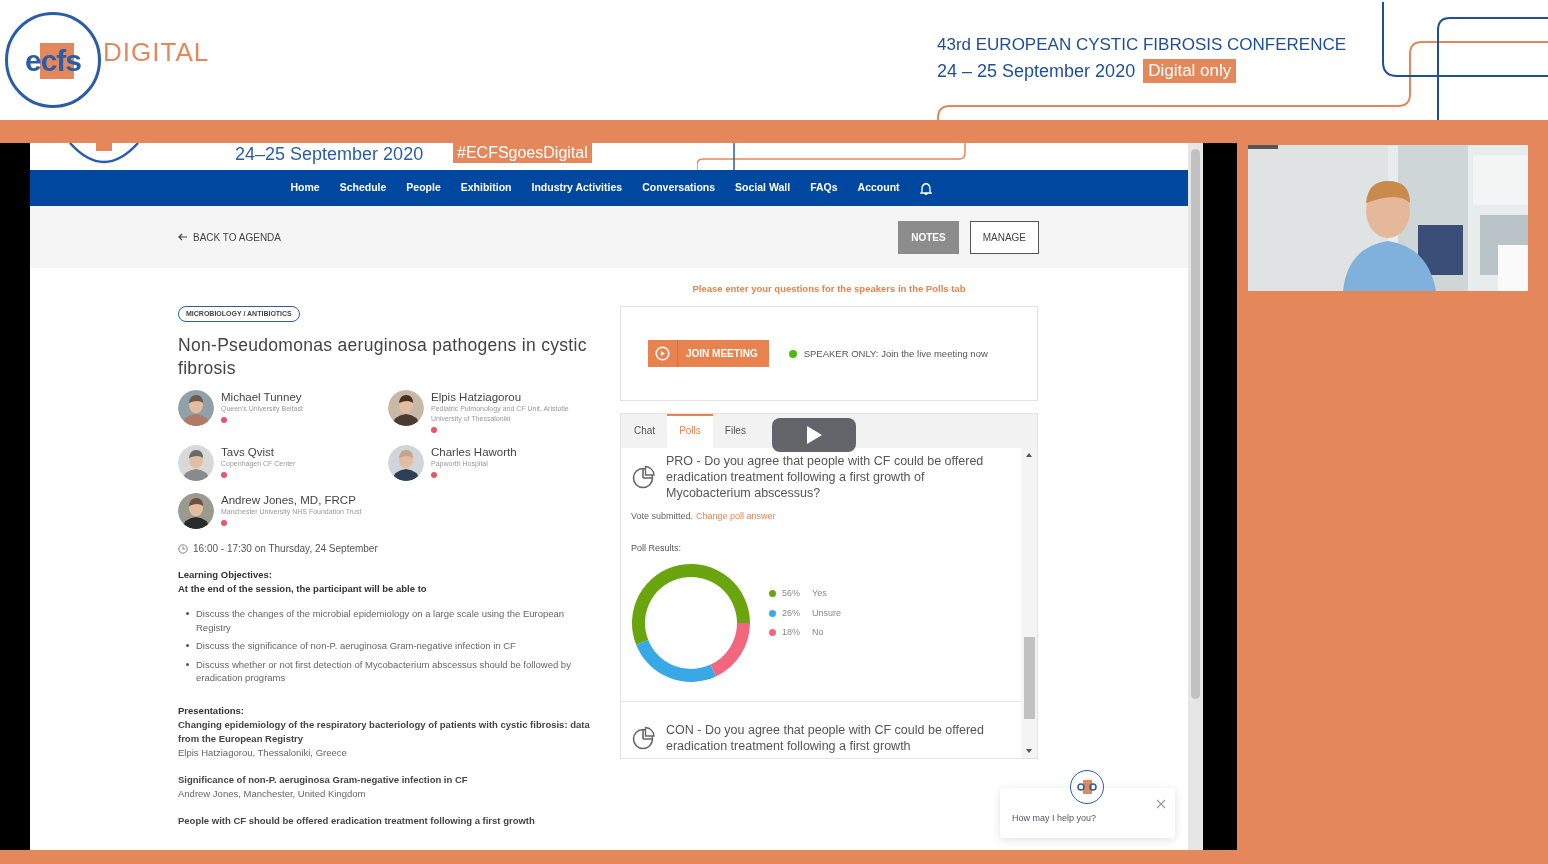  What do you see at coordinates (474, 452) in the screenshot?
I see `speaker-name: Charles Haworth` at bounding box center [474, 452].